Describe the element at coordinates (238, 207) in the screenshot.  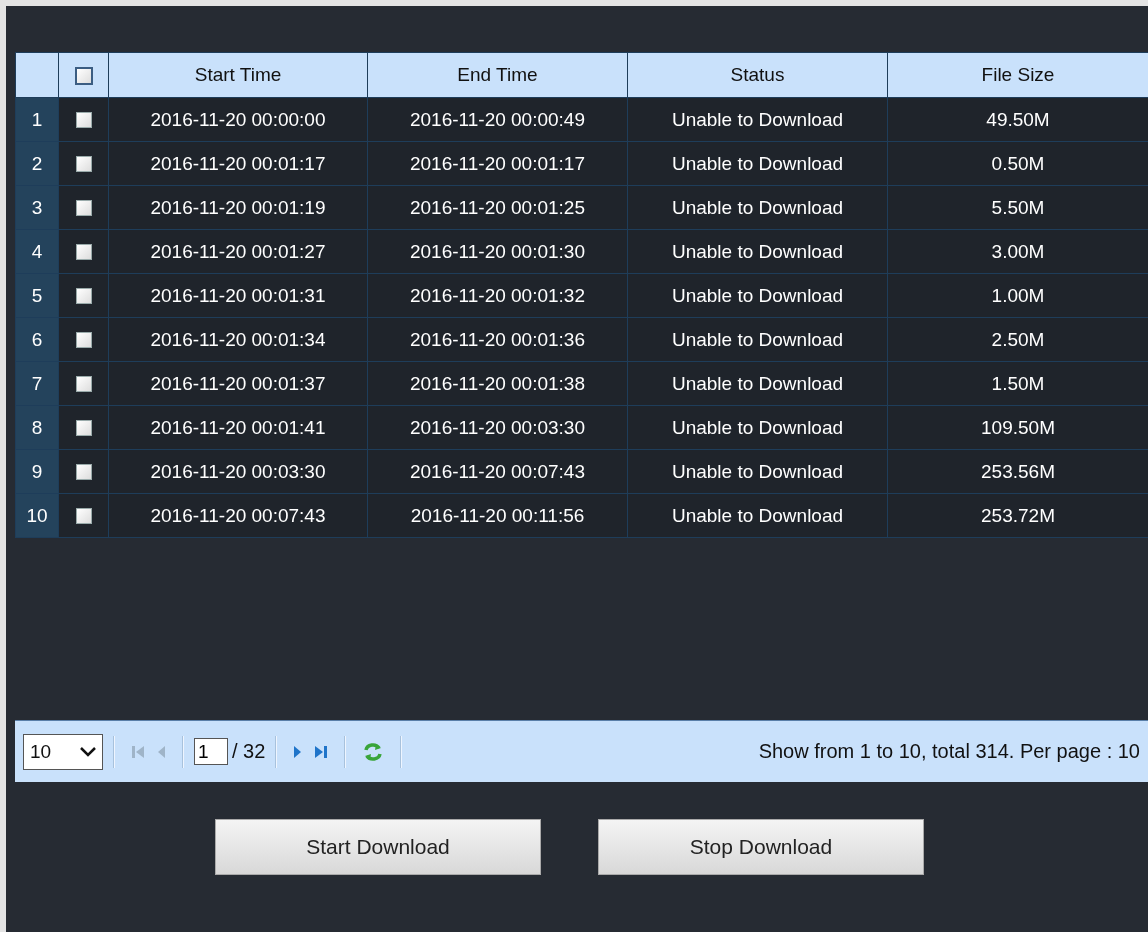
I see `table-cell: 2016-11-20 00:01:19` at that location.